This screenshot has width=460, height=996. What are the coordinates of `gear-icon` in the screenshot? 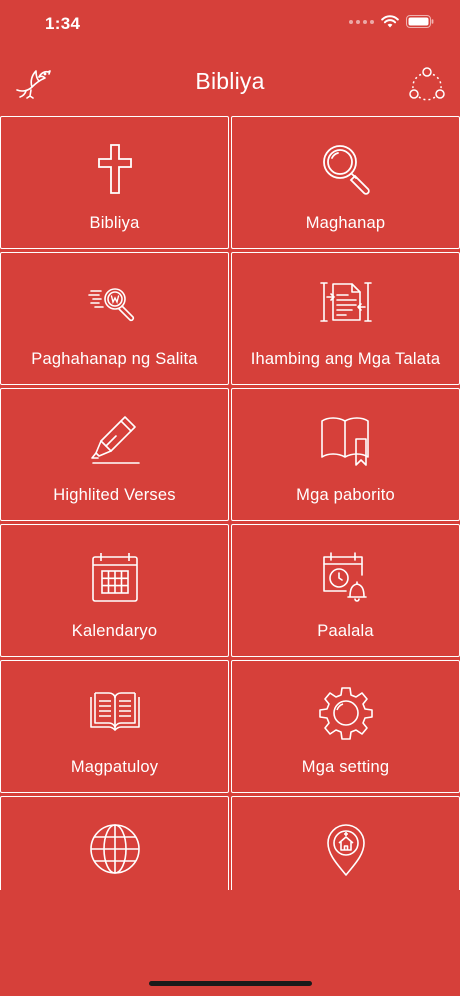 It's located at (346, 713).